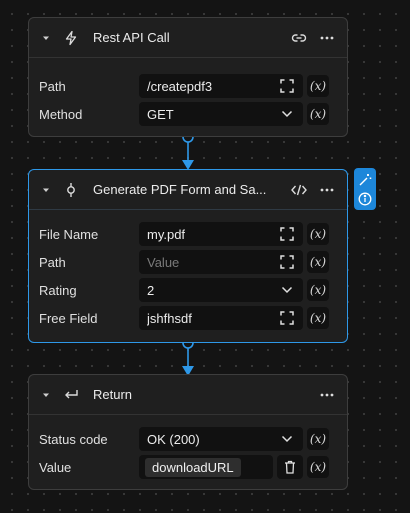 The image size is (410, 513). What do you see at coordinates (299, 38) in the screenshot?
I see `link-icon` at bounding box center [299, 38].